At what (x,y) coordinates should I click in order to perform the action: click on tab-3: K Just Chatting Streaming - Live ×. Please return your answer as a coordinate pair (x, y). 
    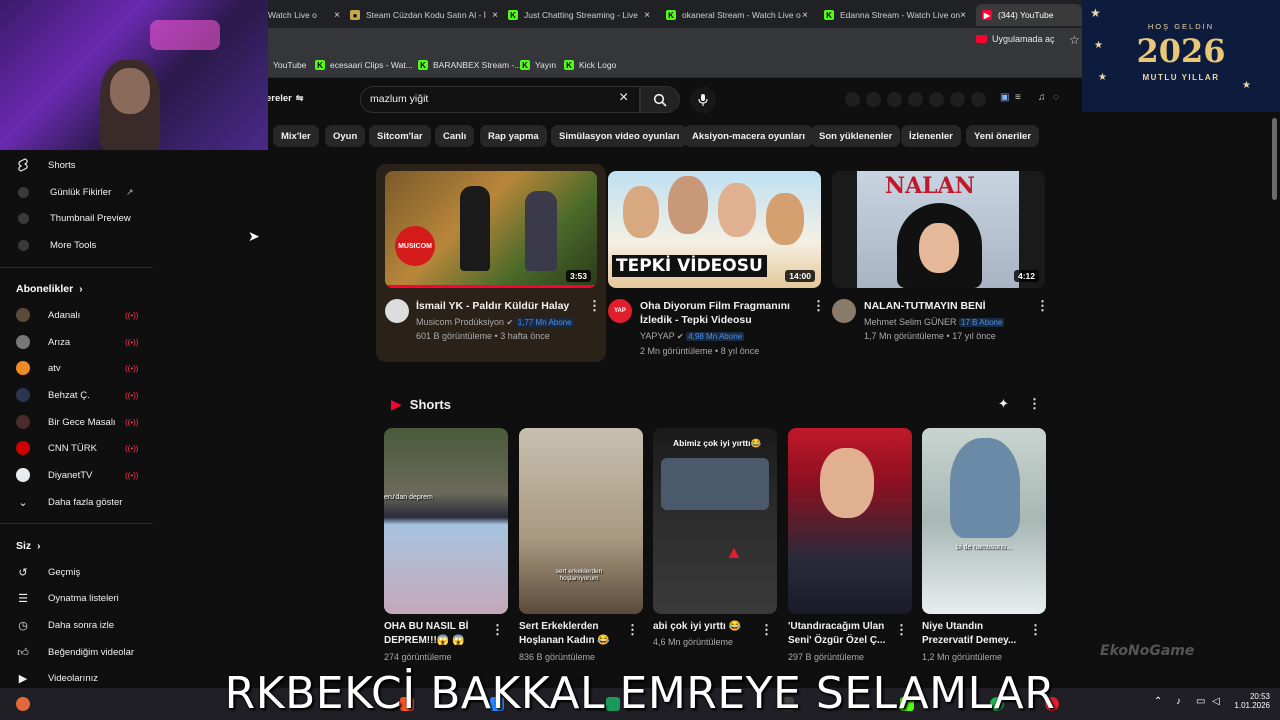
    Looking at the image, I should click on (579, 15).